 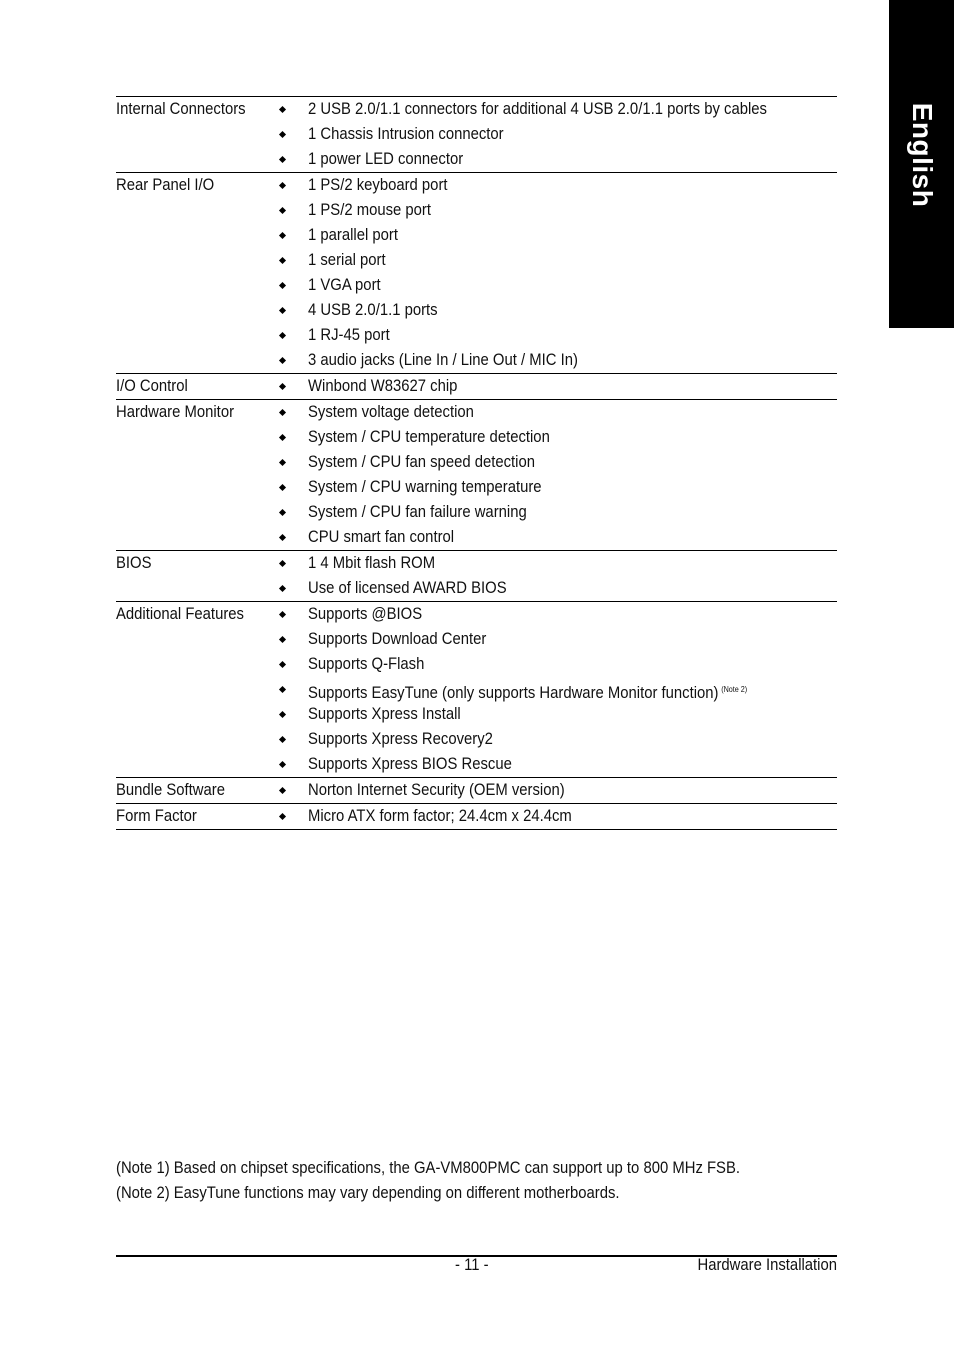 What do you see at coordinates (425, 487) in the screenshot?
I see `spec-item-text: System / CPU warning temperature` at bounding box center [425, 487].